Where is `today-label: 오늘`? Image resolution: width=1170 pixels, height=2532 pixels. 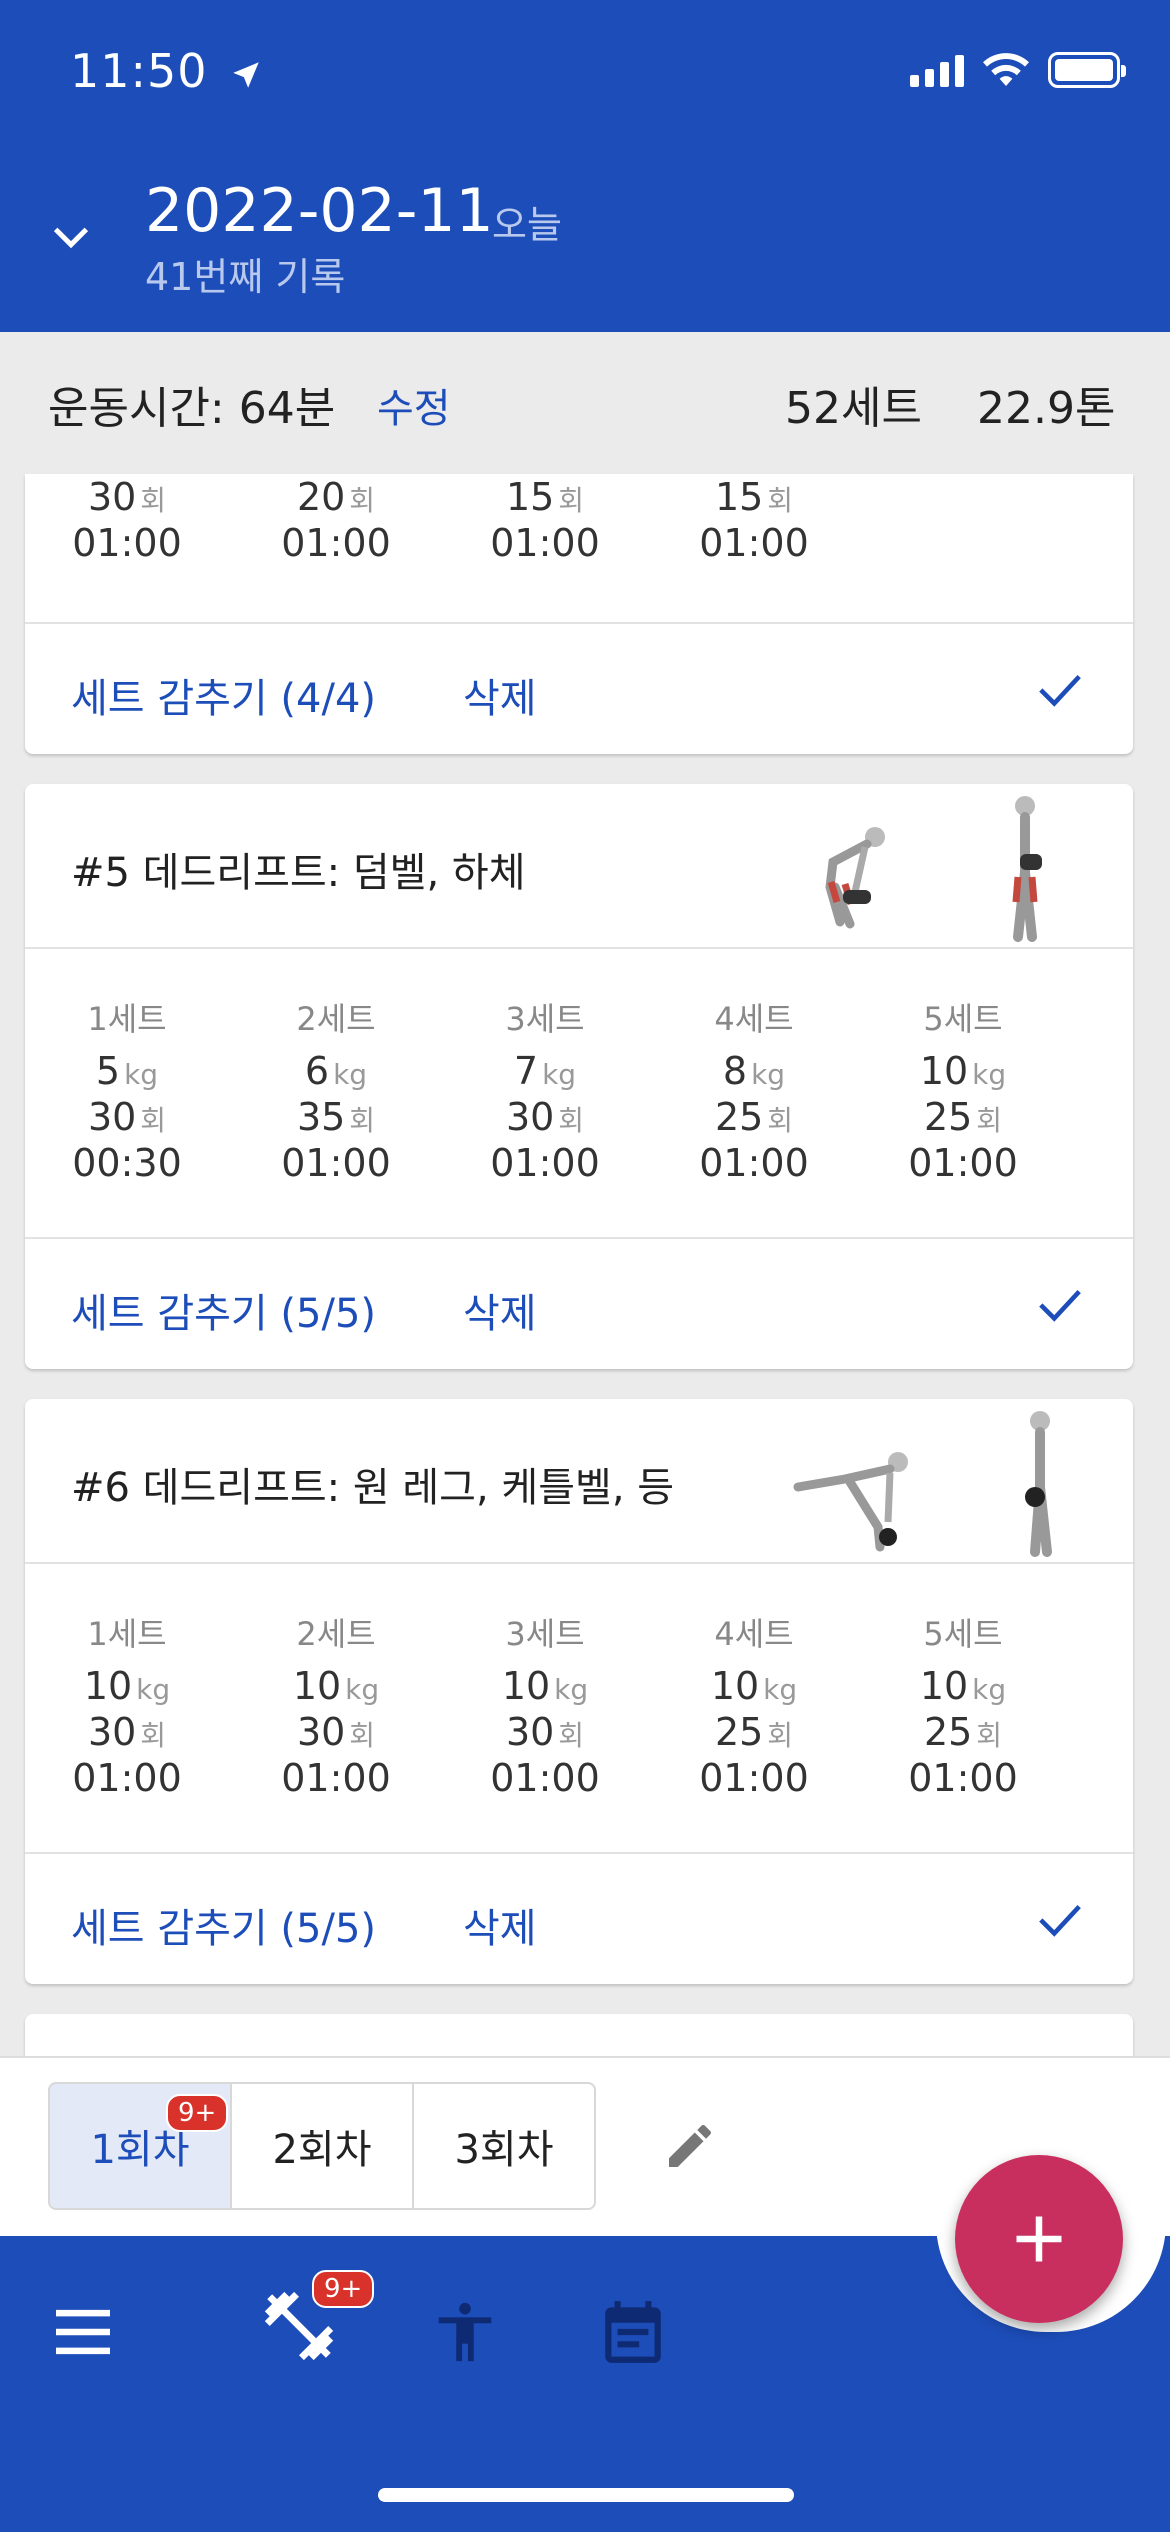
today-label: 오늘 is located at coordinates (527, 225).